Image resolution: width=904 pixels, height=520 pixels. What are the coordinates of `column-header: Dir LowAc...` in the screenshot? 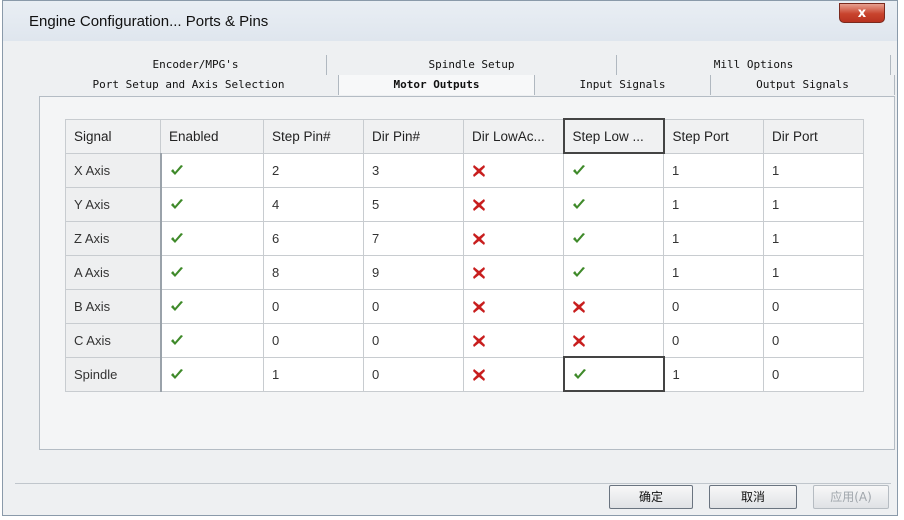 It's located at (513, 136).